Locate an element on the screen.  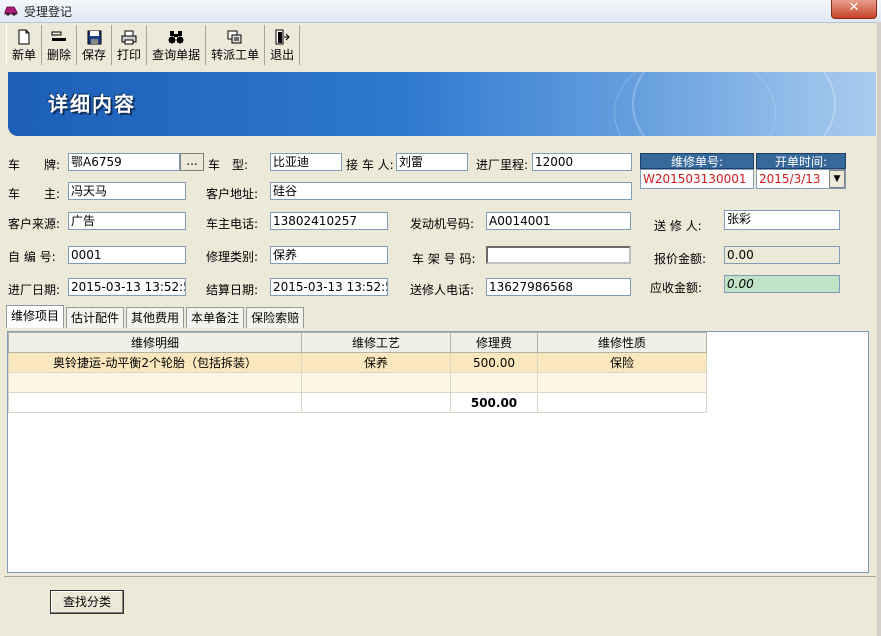
toolbar: 新单 删除 保存 打印 查询单据 转派工单 退出 is located at coordinates (153, 46).